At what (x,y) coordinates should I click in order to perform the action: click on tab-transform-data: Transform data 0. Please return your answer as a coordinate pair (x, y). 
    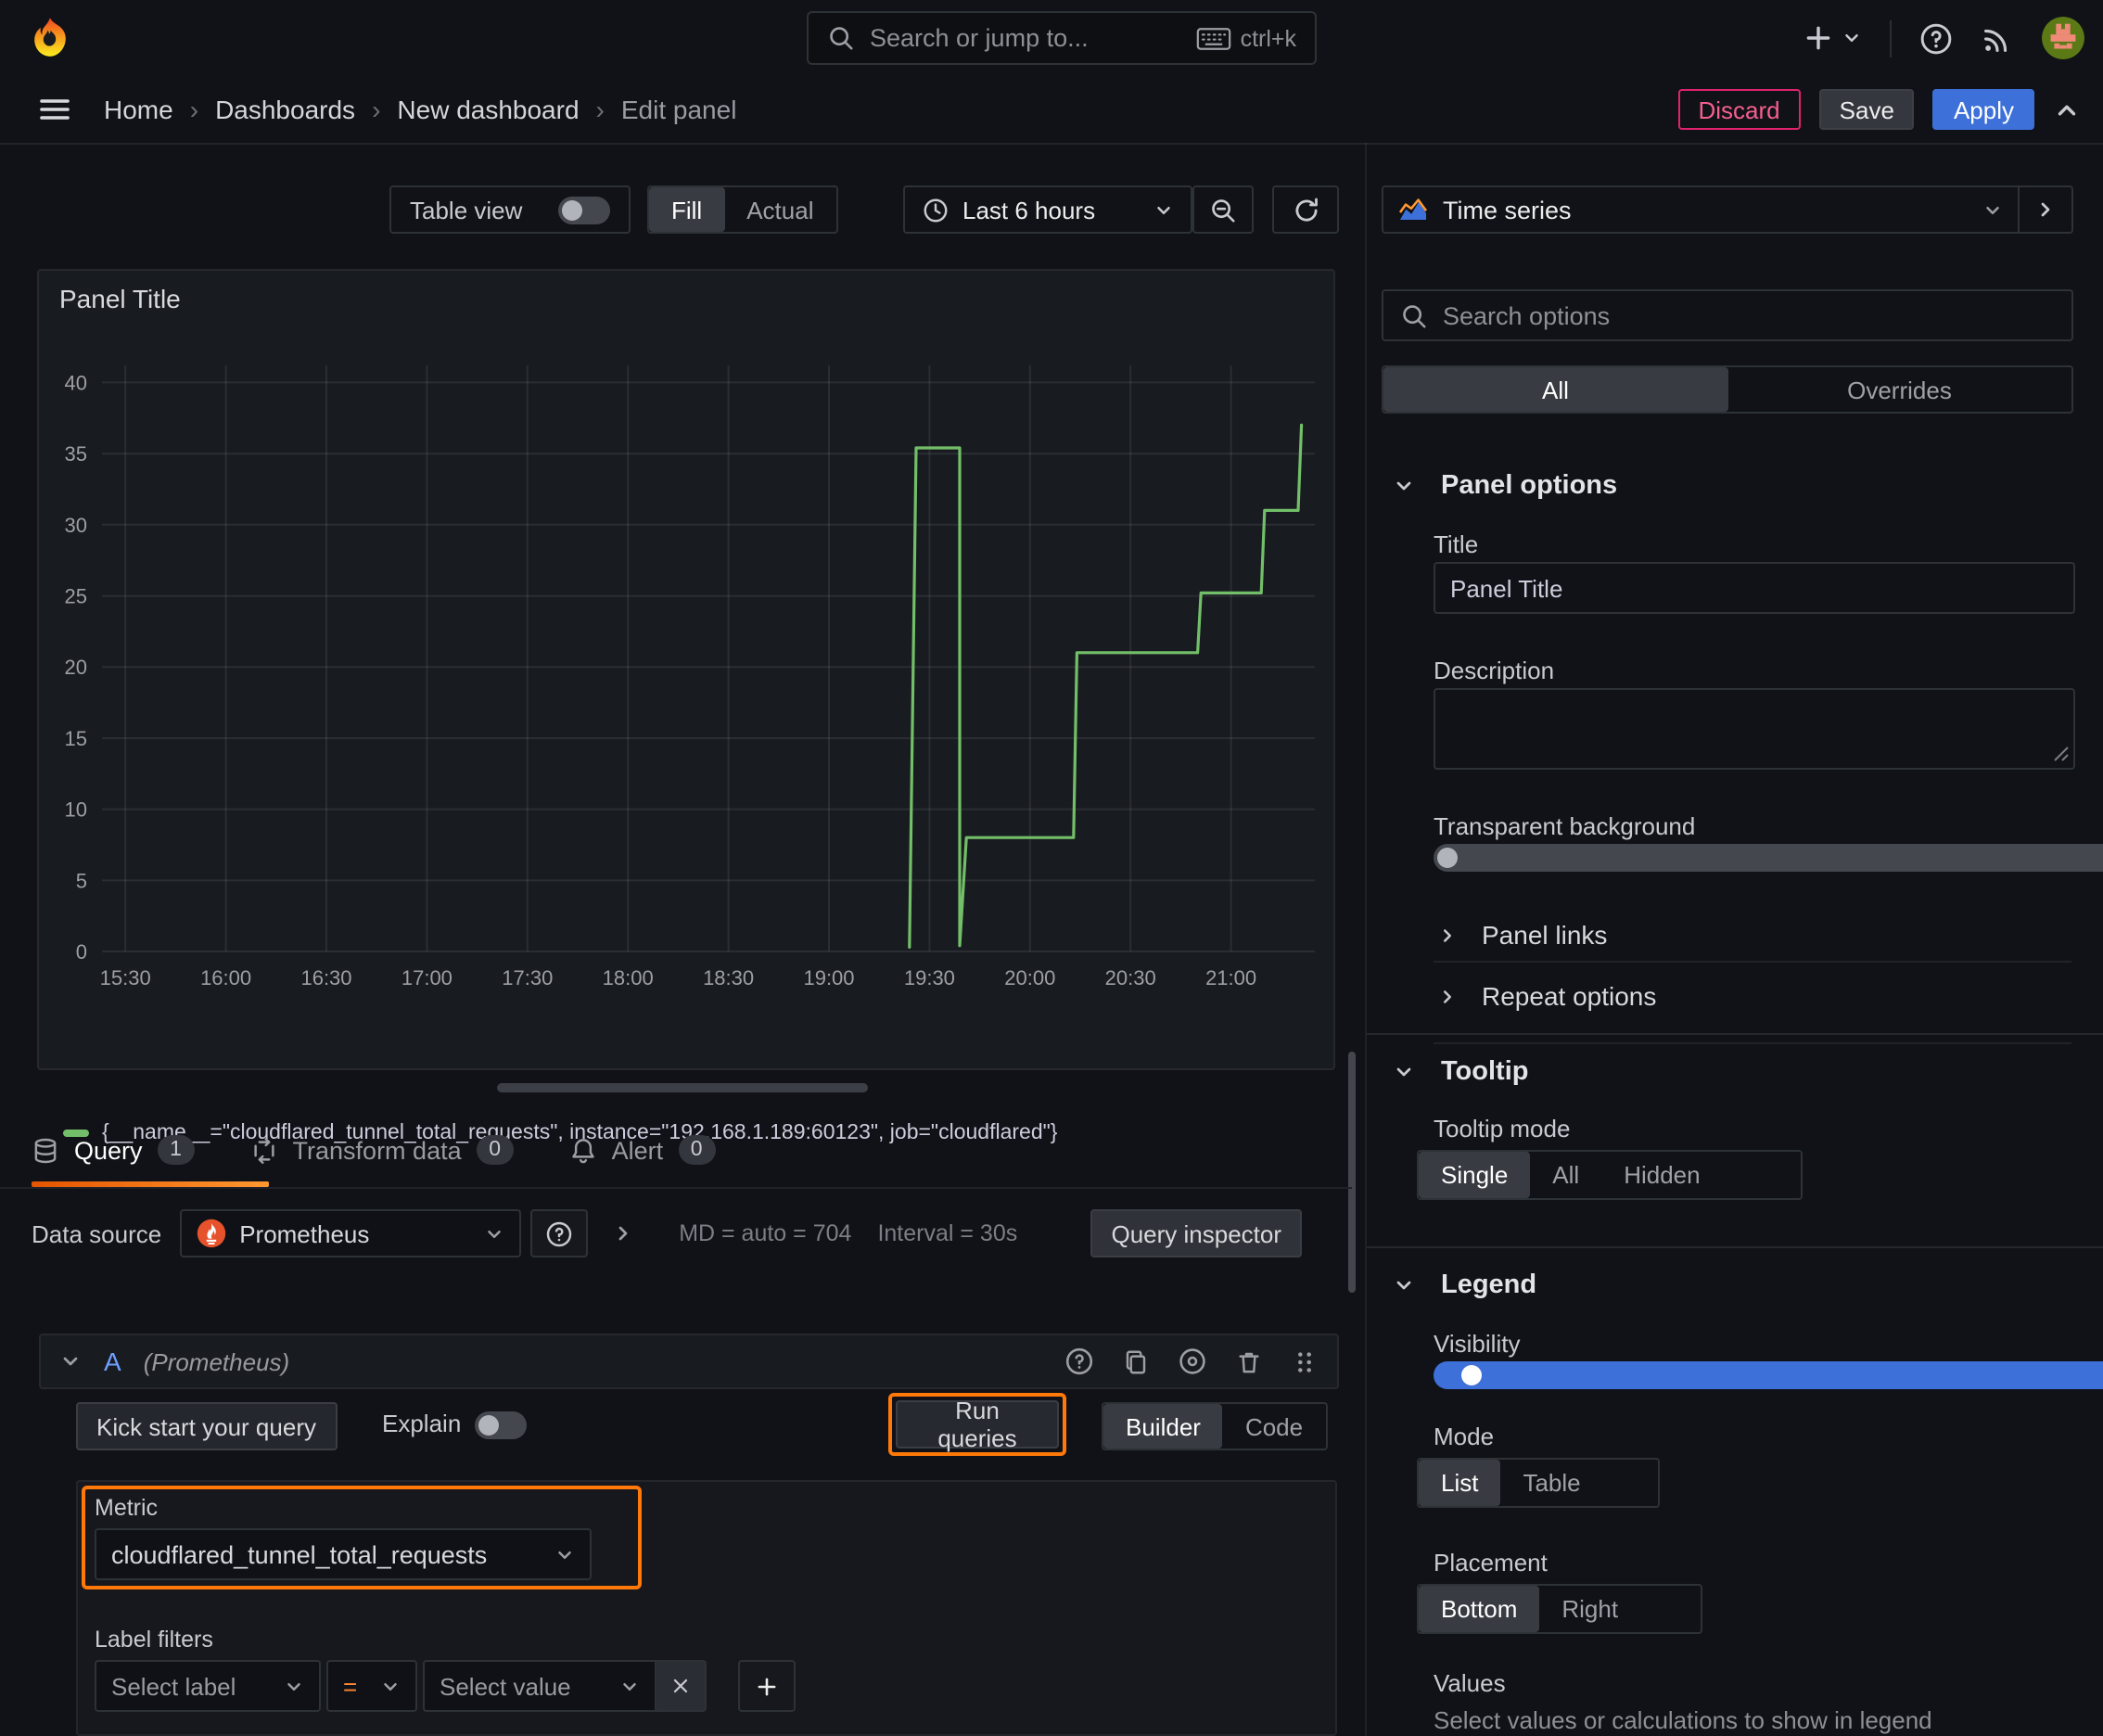
    Looking at the image, I should click on (382, 1150).